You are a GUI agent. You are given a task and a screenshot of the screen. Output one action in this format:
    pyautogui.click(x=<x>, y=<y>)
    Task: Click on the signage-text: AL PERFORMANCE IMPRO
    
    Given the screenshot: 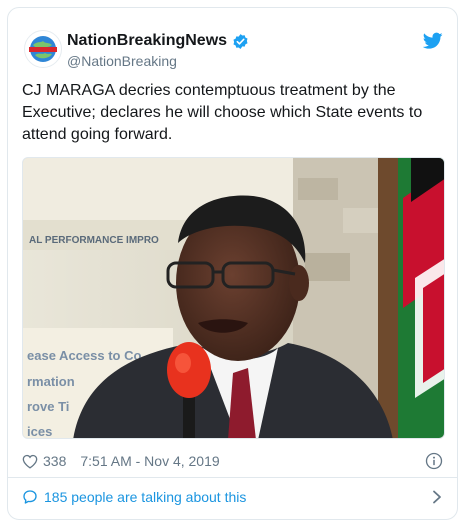 What is the action you would take?
    pyautogui.click(x=94, y=240)
    